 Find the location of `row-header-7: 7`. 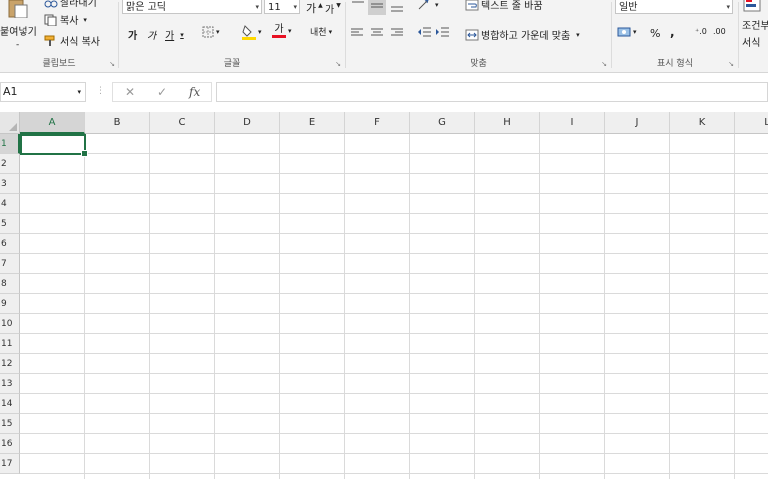

row-header-7: 7 is located at coordinates (10, 264).